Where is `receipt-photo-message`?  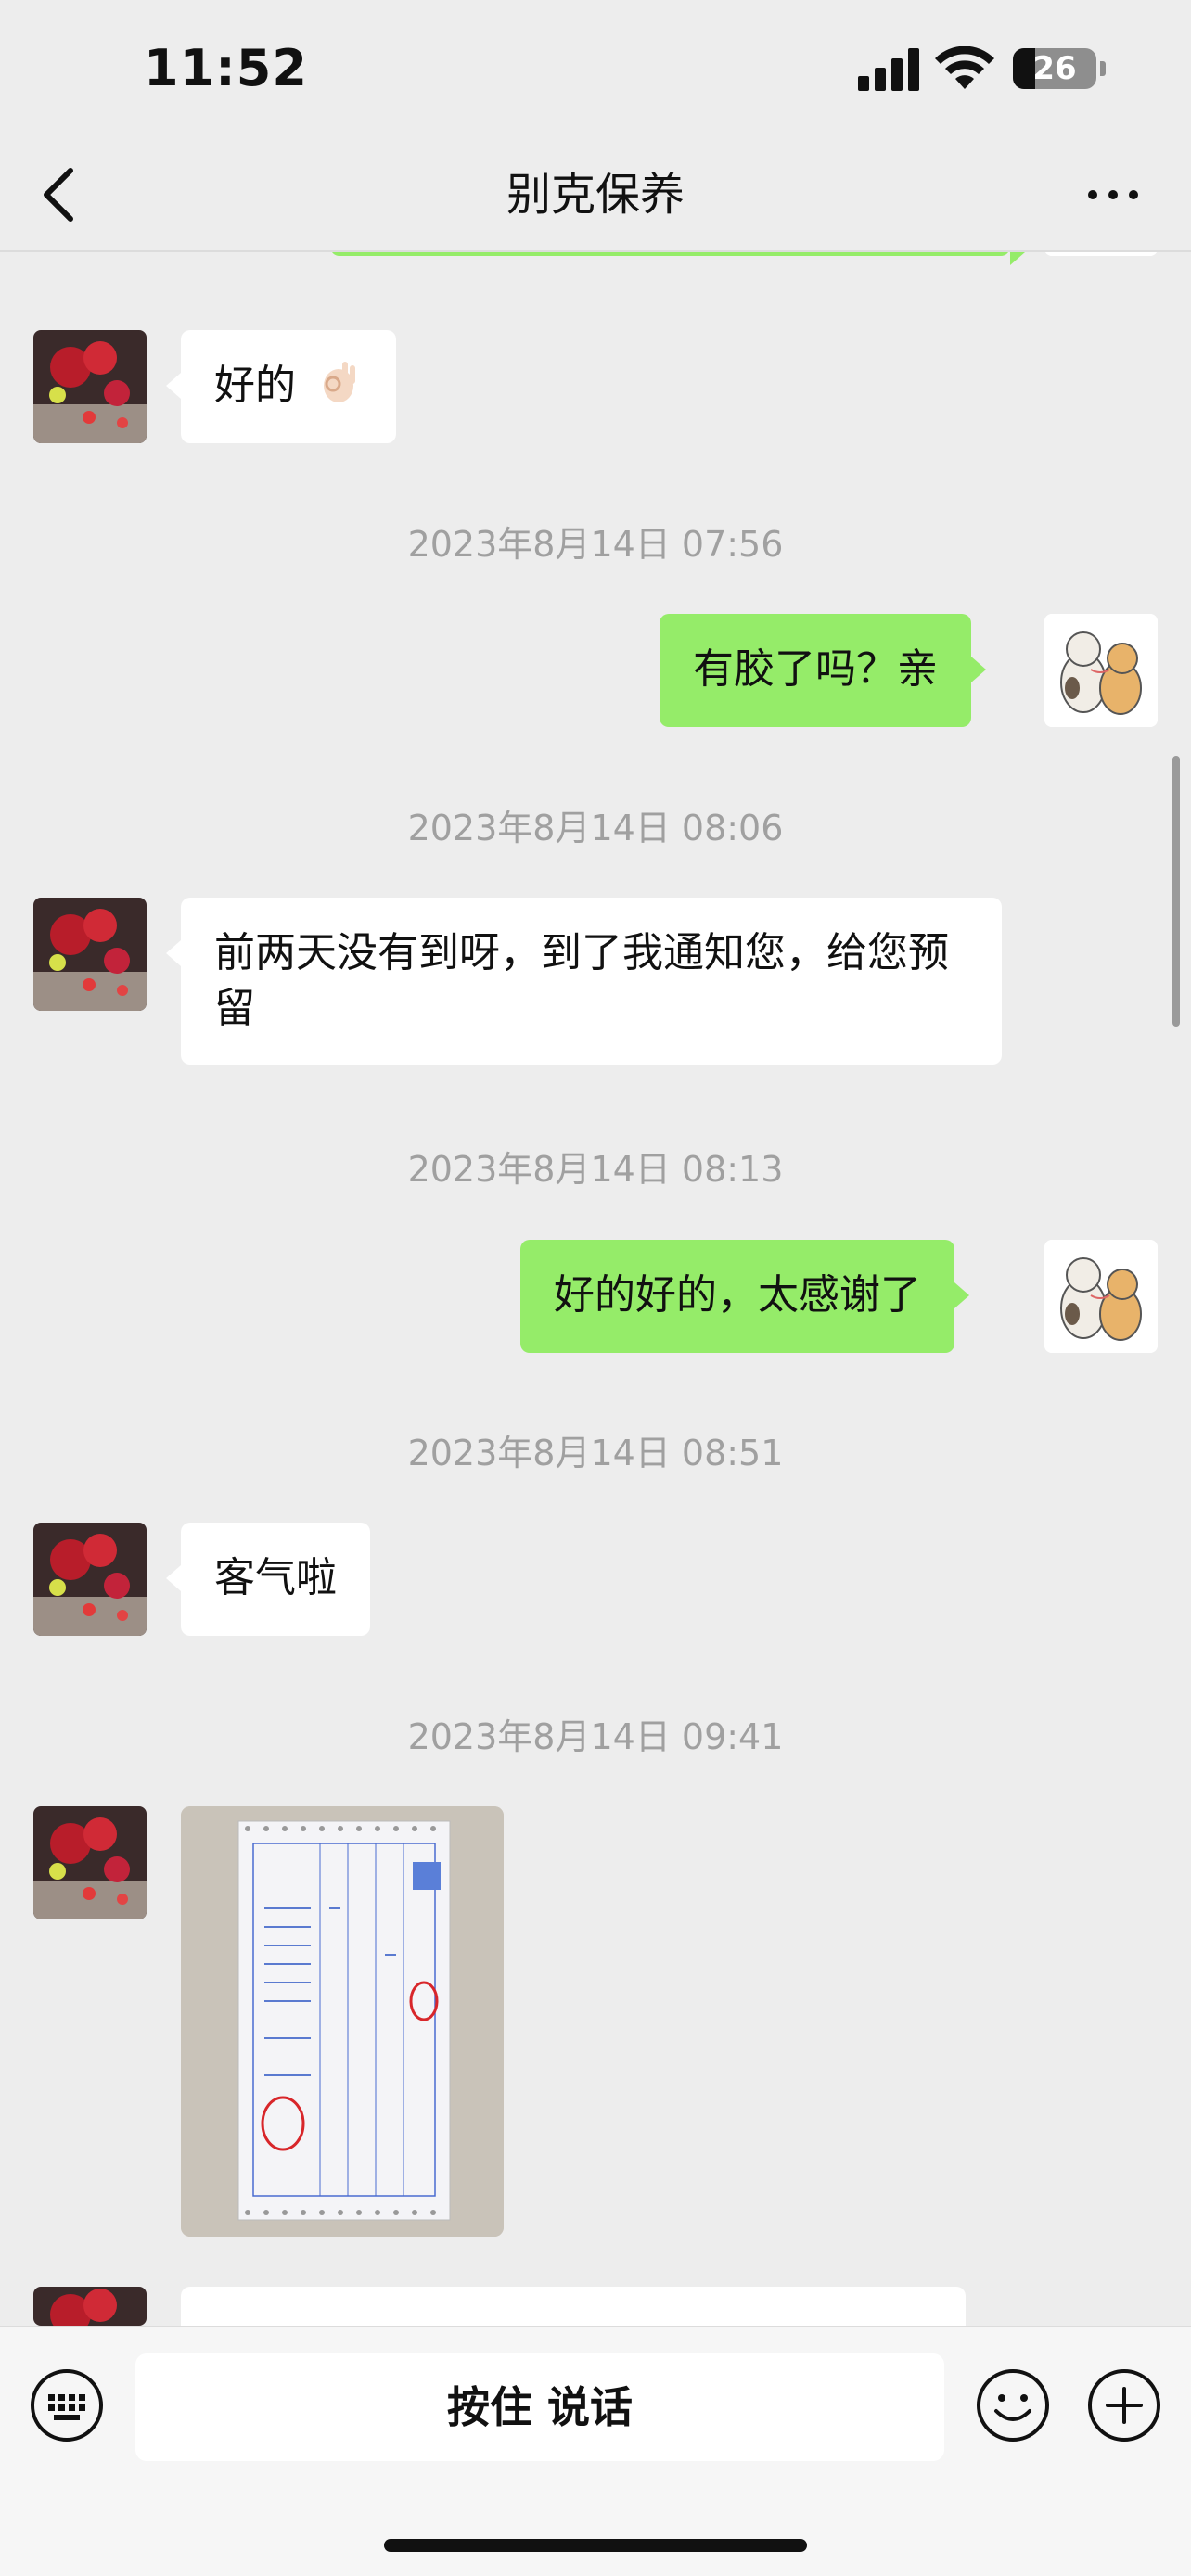 receipt-photo-message is located at coordinates (342, 2021).